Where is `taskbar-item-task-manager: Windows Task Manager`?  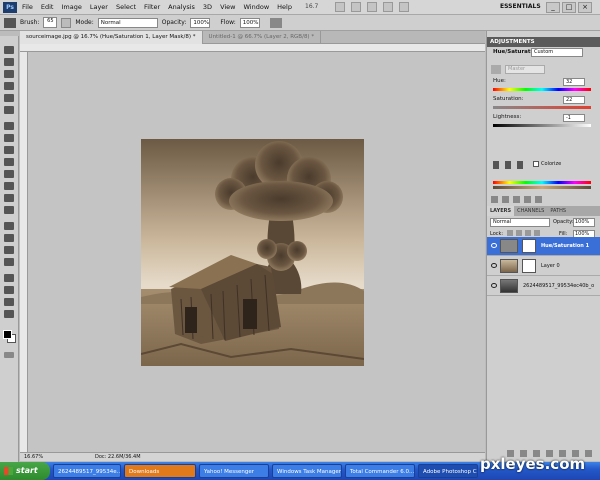 taskbar-item-task-manager: Windows Task Manager is located at coordinates (307, 471).